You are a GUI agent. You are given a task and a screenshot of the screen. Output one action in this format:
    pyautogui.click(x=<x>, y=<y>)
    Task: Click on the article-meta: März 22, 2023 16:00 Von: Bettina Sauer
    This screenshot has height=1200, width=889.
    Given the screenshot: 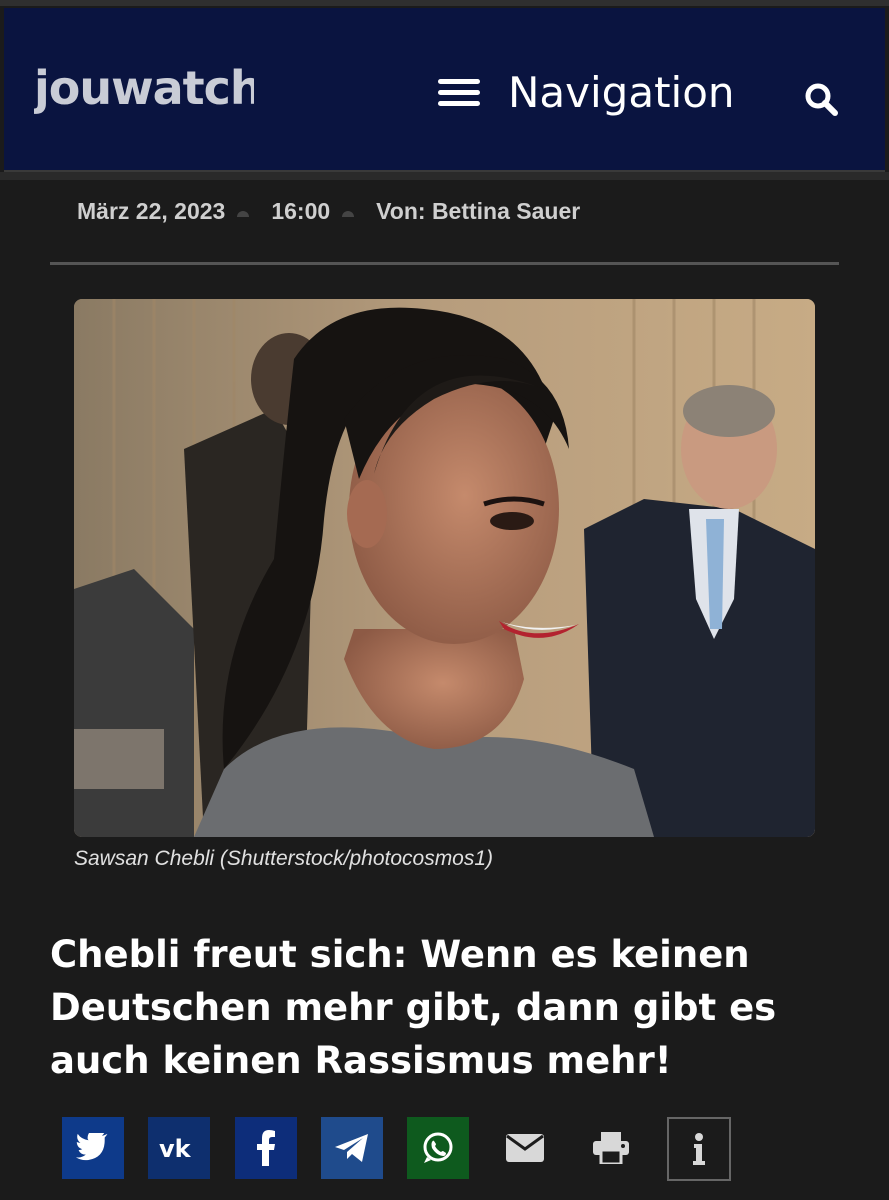 What is the action you would take?
    pyautogui.click(x=328, y=211)
    